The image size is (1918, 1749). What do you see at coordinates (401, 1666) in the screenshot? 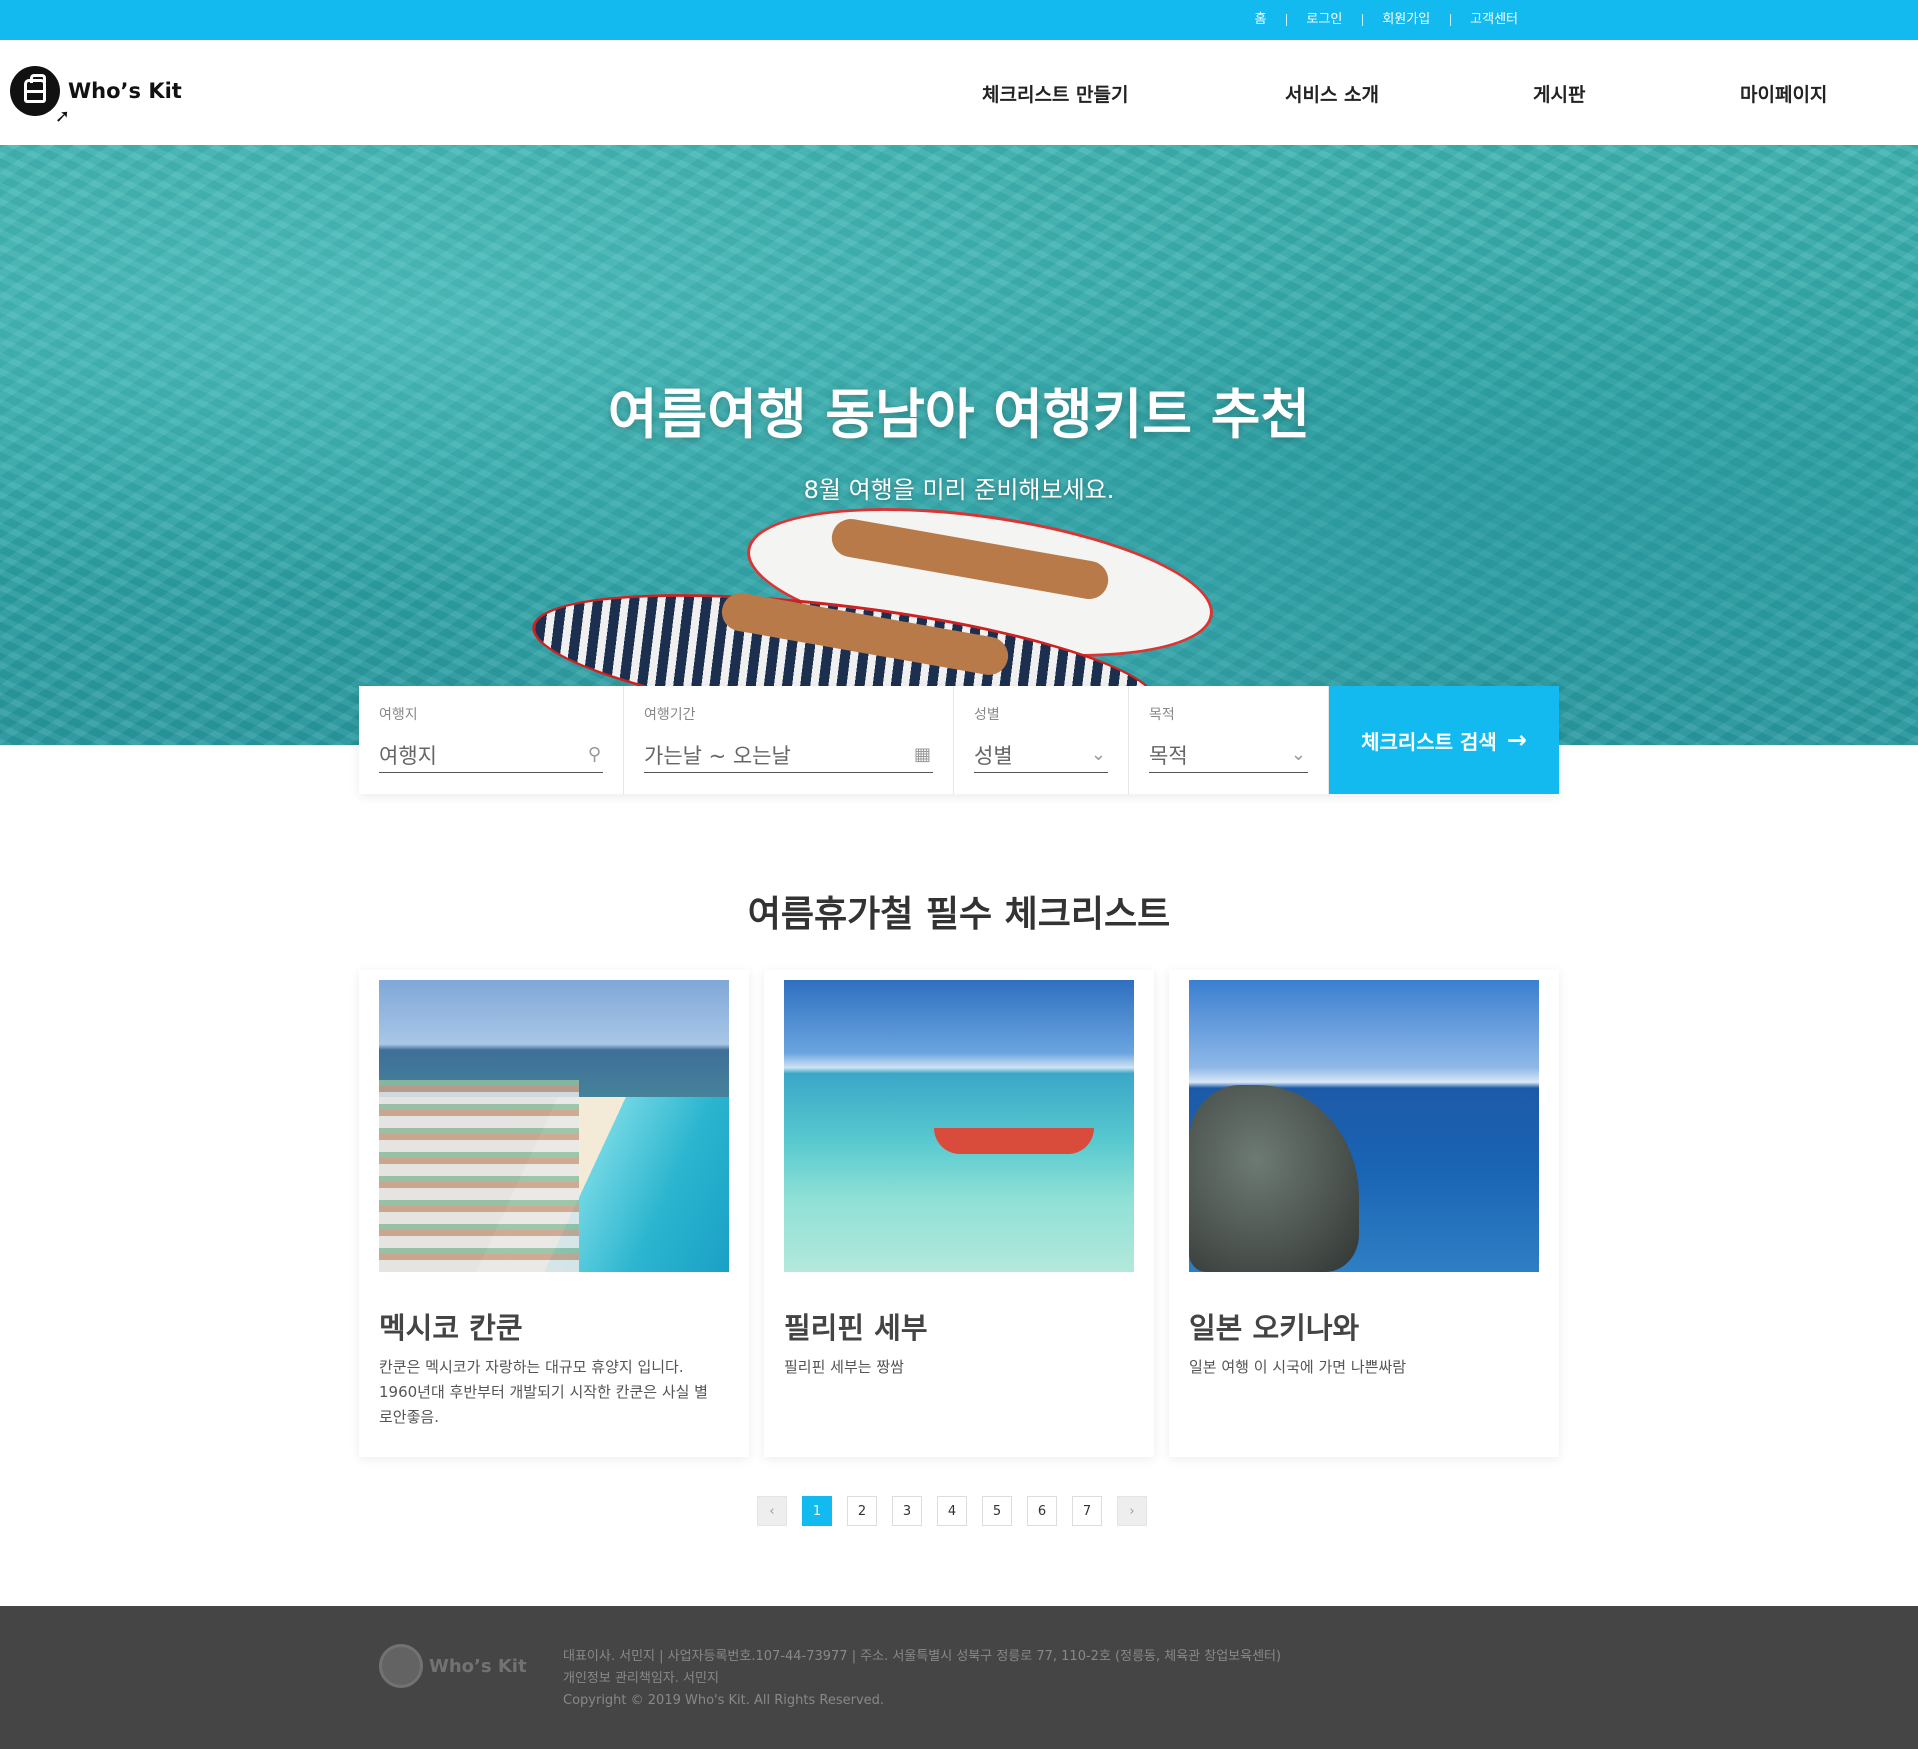
I see `backpack-icon` at bounding box center [401, 1666].